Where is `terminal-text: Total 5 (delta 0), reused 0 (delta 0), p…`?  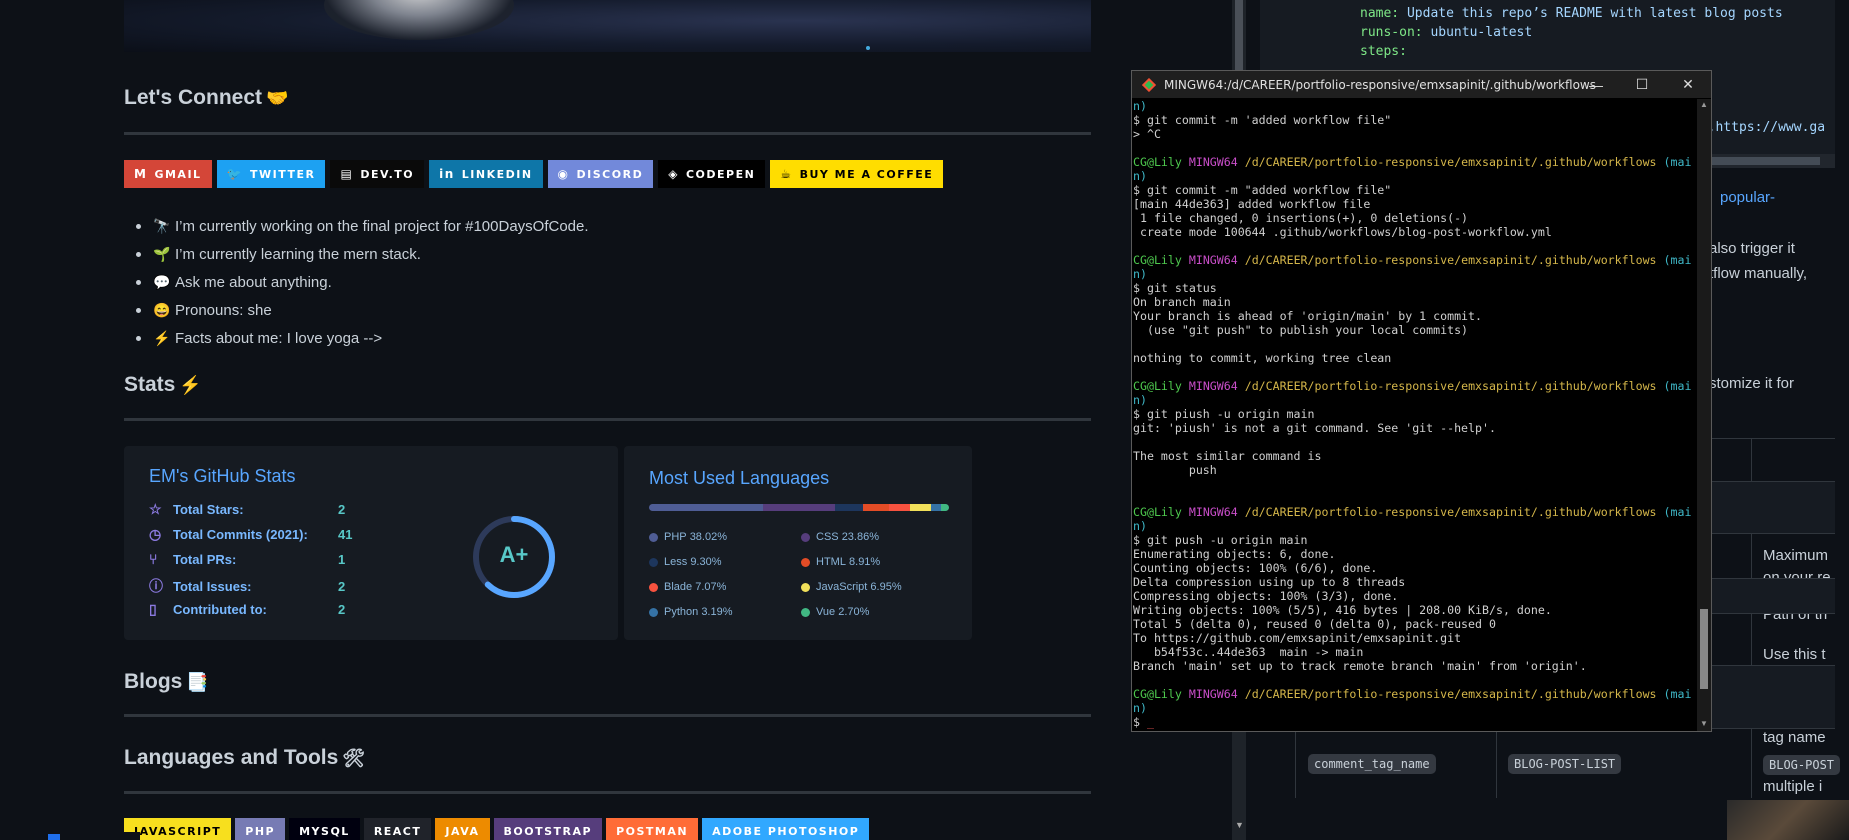 terminal-text: Total 5 (delta 0), reused 0 (delta 0), p… is located at coordinates (1314, 624).